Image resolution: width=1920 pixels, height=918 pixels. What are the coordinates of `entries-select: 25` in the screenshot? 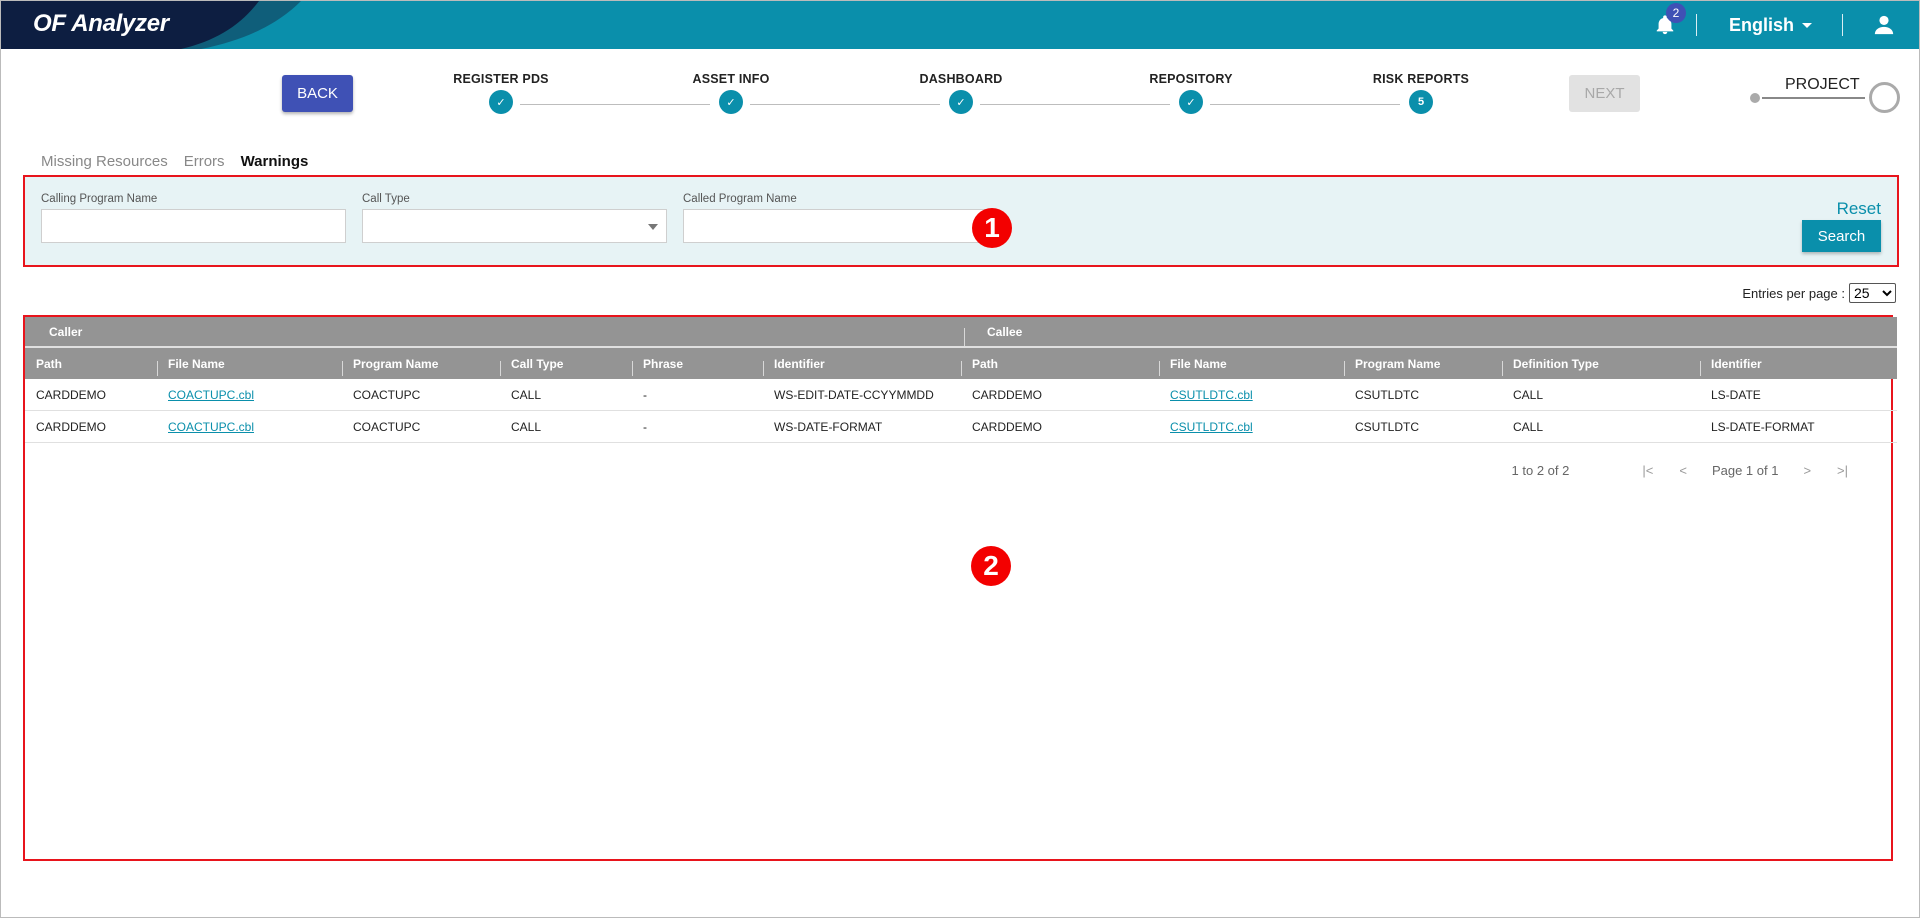 It's located at (1872, 293).